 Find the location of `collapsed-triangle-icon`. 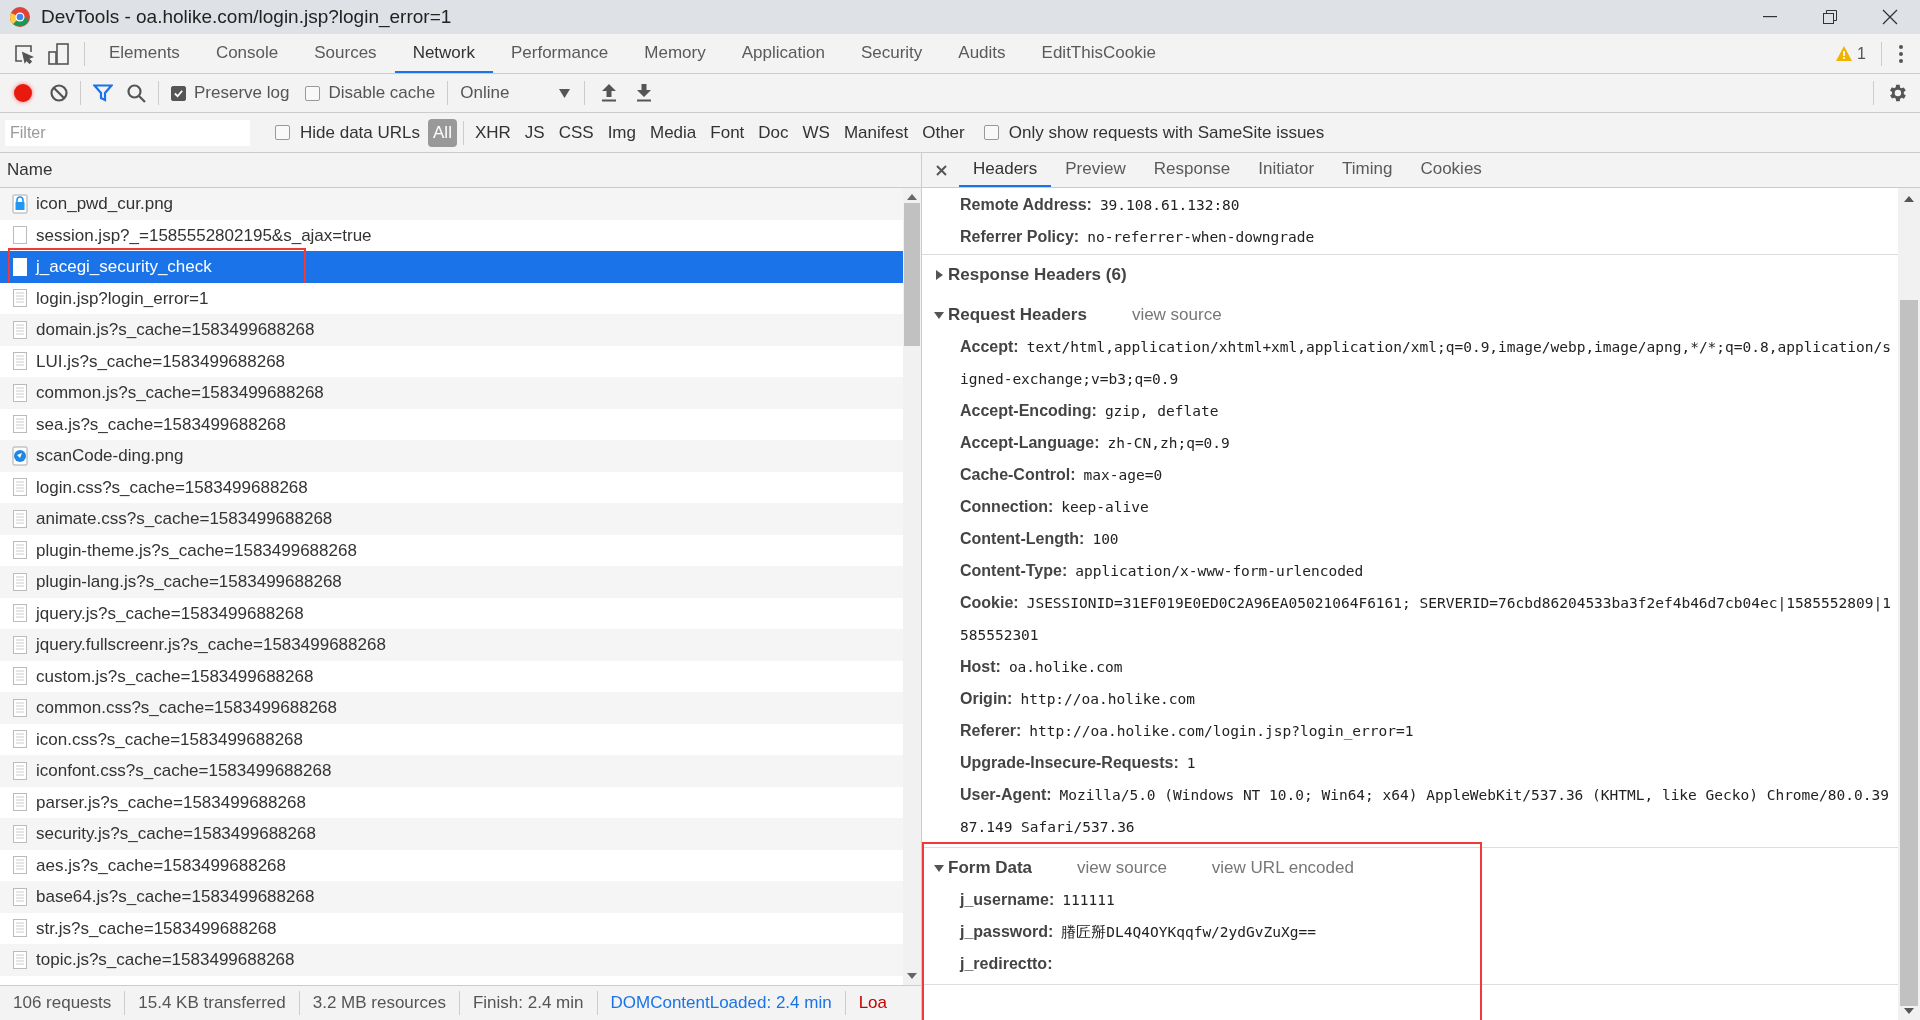

collapsed-triangle-icon is located at coordinates (939, 275).